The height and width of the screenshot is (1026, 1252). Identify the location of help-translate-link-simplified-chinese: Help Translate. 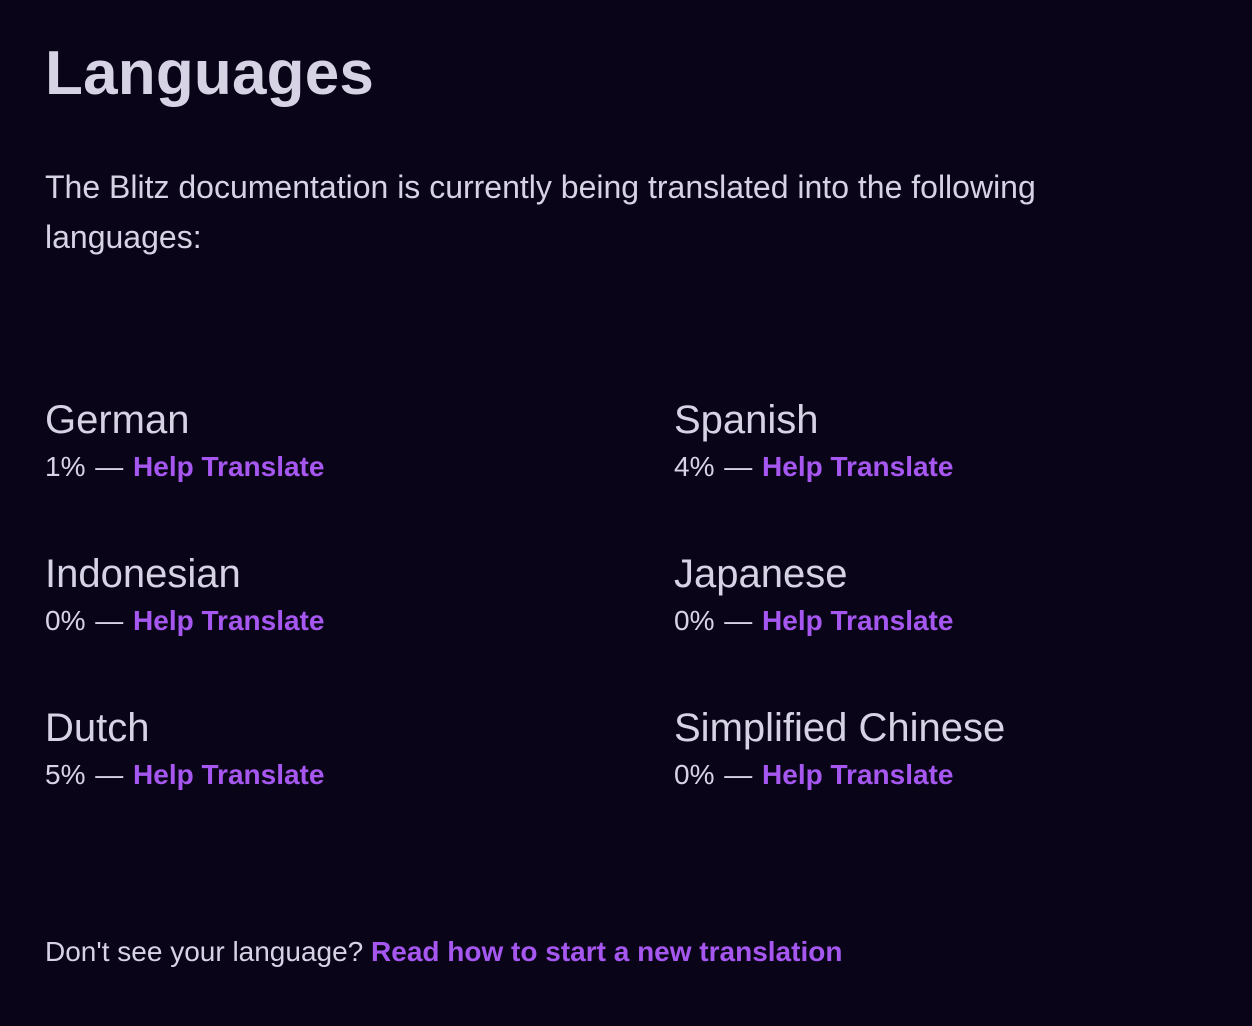
(857, 774).